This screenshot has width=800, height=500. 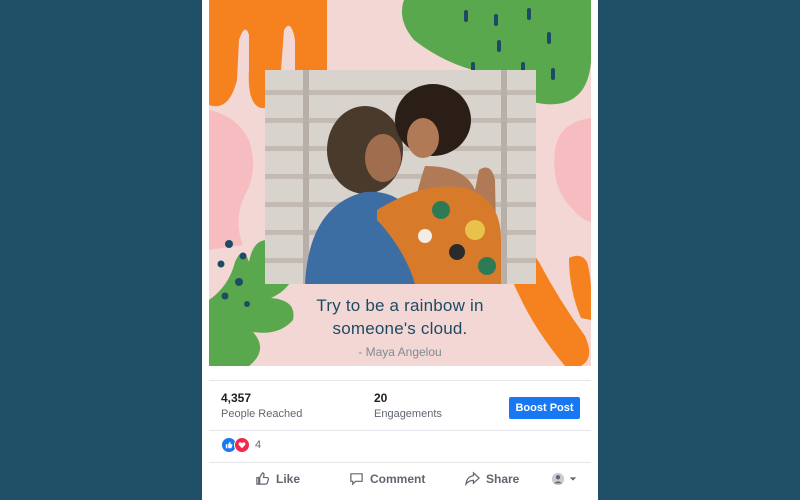 What do you see at coordinates (472, 478) in the screenshot?
I see `share-icon` at bounding box center [472, 478].